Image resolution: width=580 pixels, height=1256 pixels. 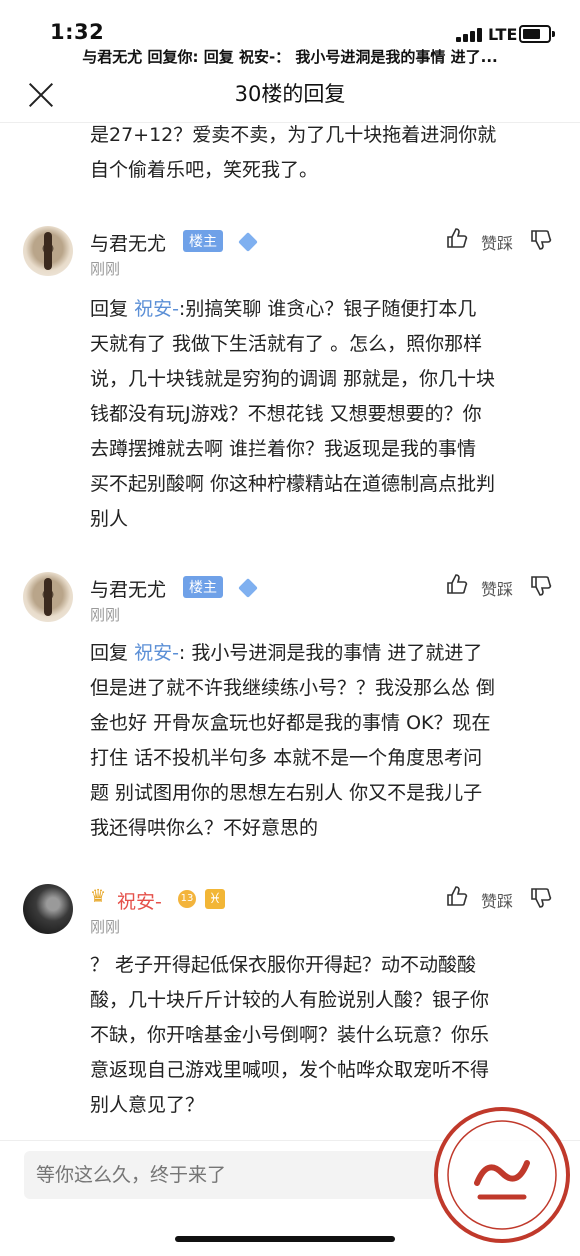 I want to click on reply-input, so click(x=234, y=1175).